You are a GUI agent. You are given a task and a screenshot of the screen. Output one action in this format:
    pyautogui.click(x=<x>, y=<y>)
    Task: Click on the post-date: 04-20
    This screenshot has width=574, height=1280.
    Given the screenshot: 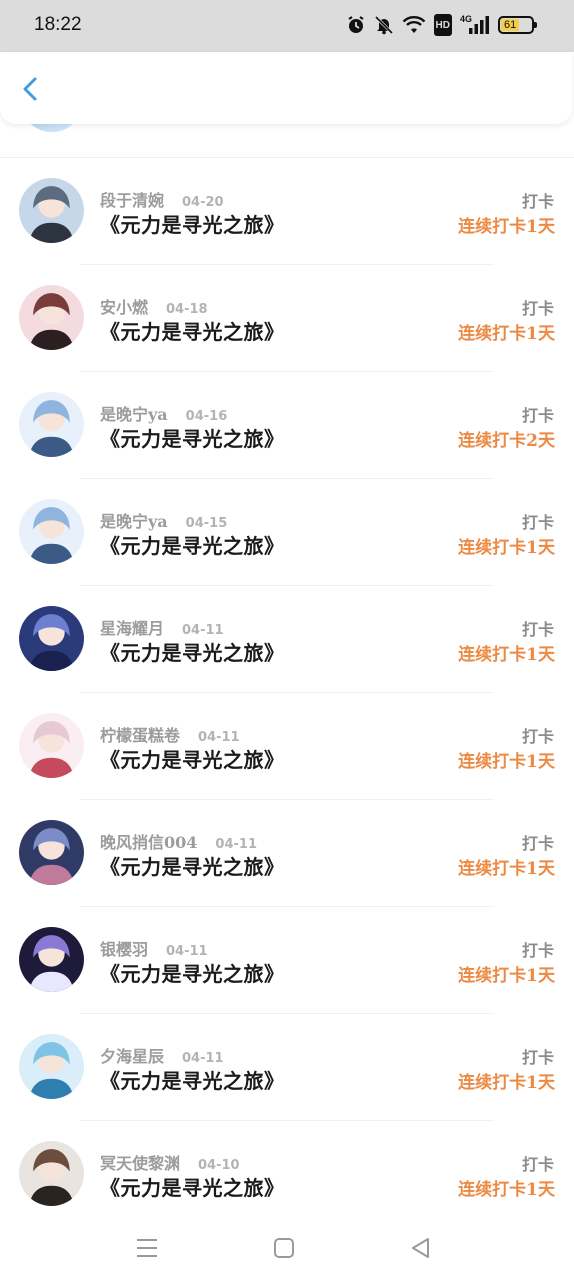 What is the action you would take?
    pyautogui.click(x=203, y=202)
    